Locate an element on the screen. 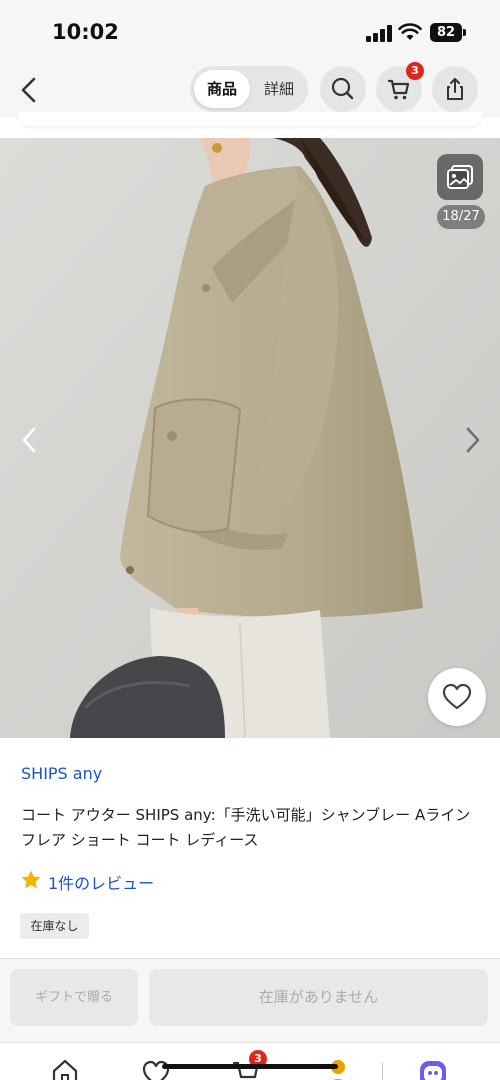 This screenshot has height=1080, width=500. share-icon is located at coordinates (455, 89).